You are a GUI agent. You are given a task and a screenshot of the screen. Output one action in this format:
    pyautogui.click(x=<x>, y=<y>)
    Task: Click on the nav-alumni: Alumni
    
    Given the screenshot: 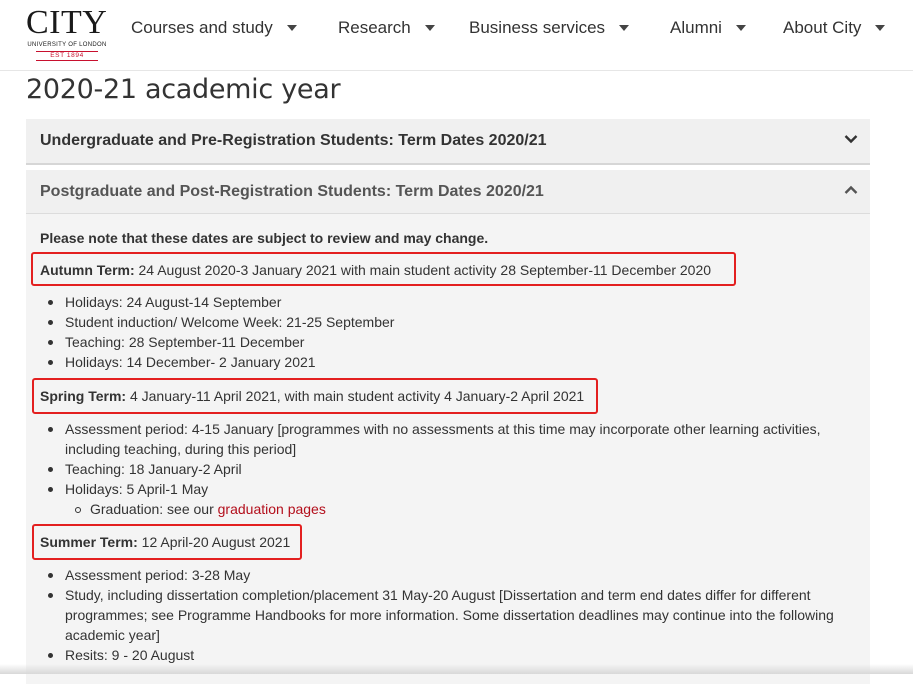 What is the action you would take?
    pyautogui.click(x=708, y=30)
    